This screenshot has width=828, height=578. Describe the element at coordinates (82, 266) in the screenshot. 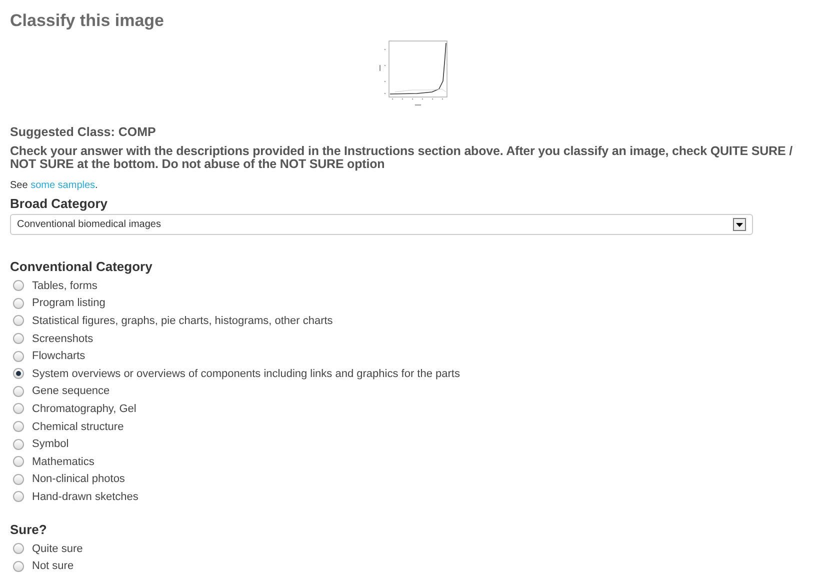

I see `section-label: Conventional Category` at that location.